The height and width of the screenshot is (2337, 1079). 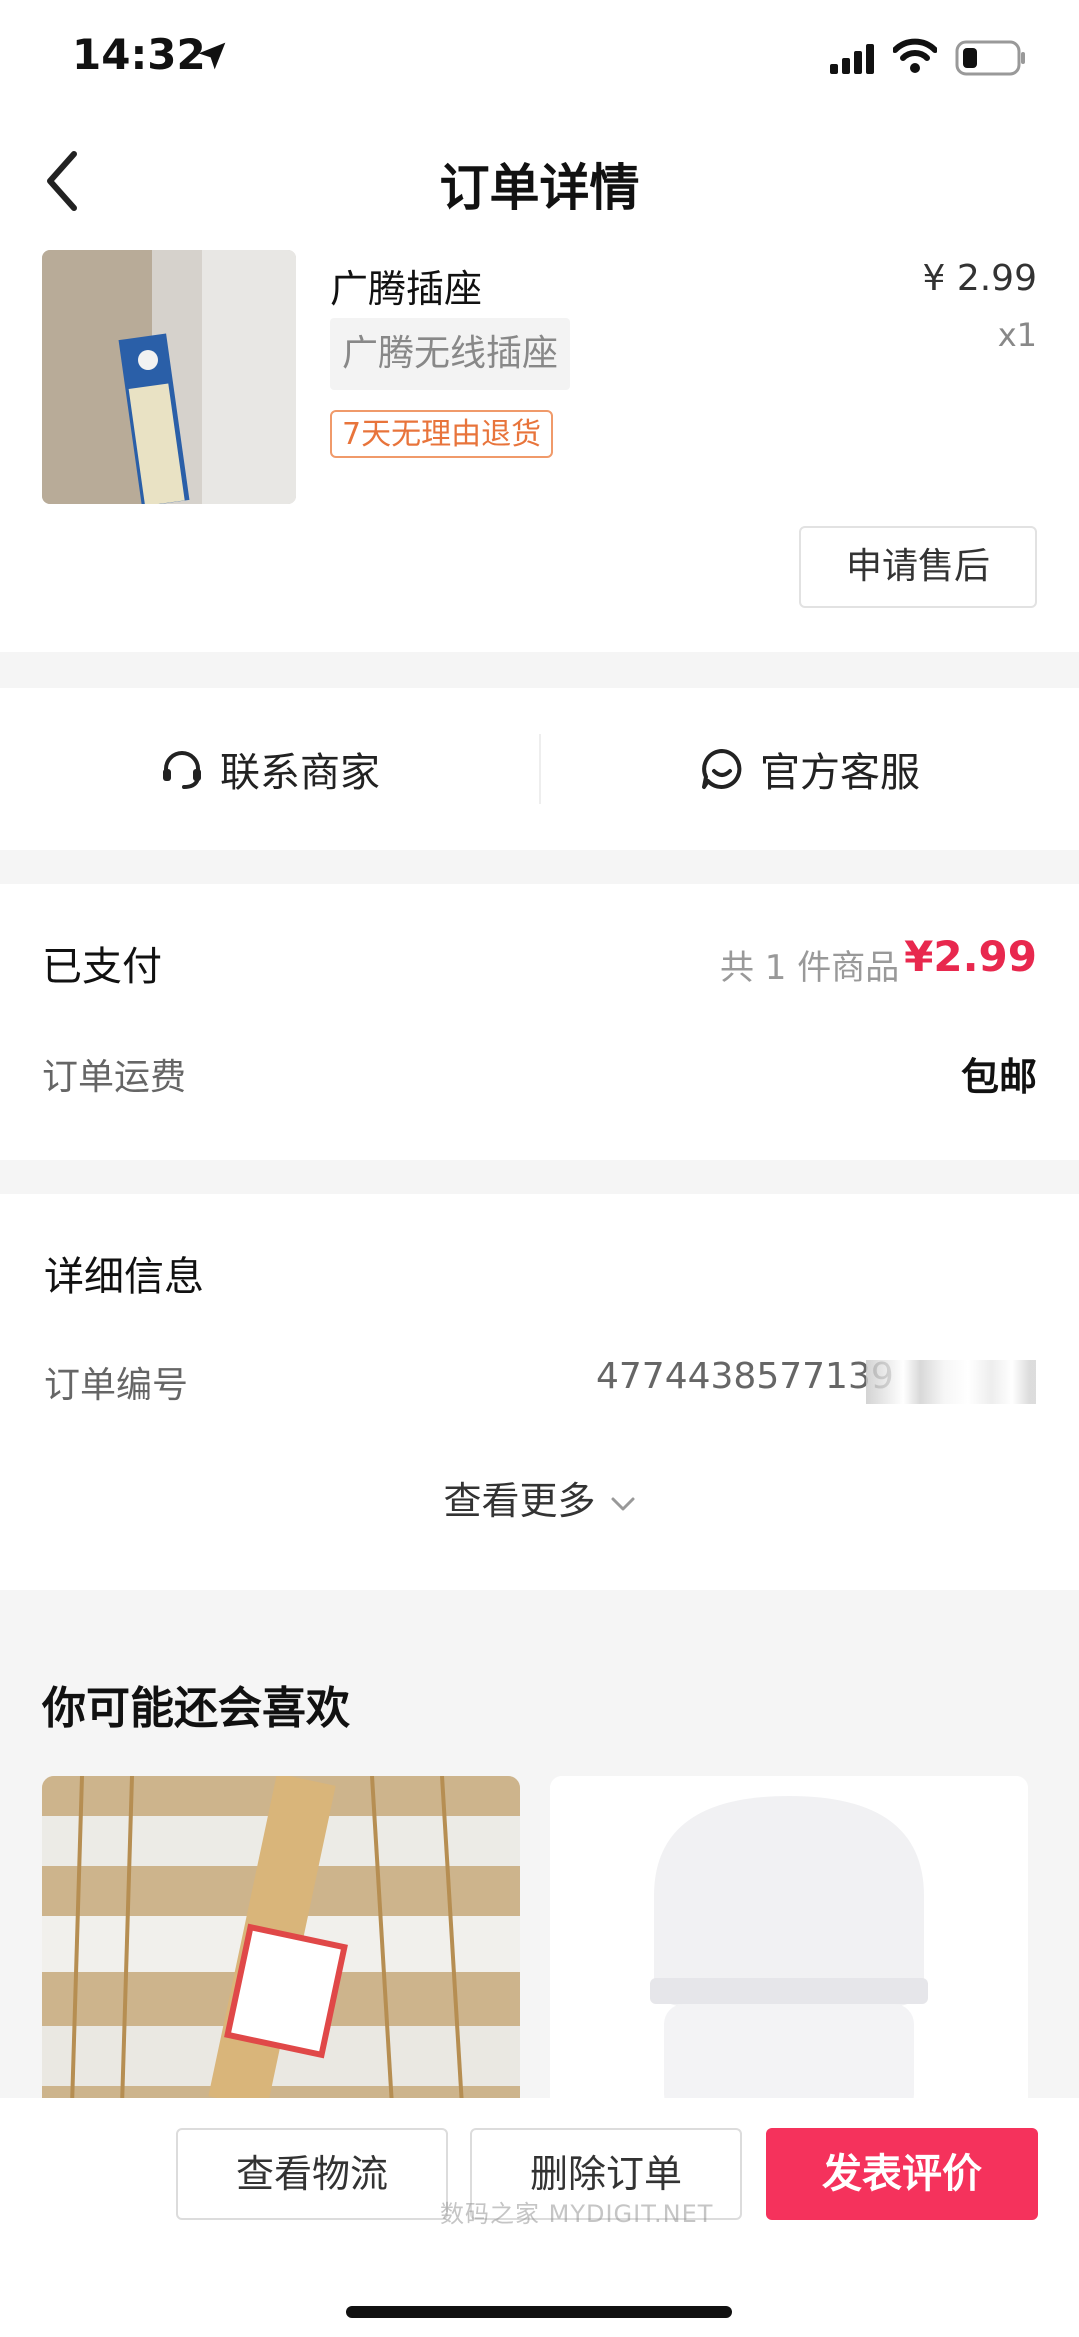 I want to click on chat-smile-icon, so click(x=722, y=769).